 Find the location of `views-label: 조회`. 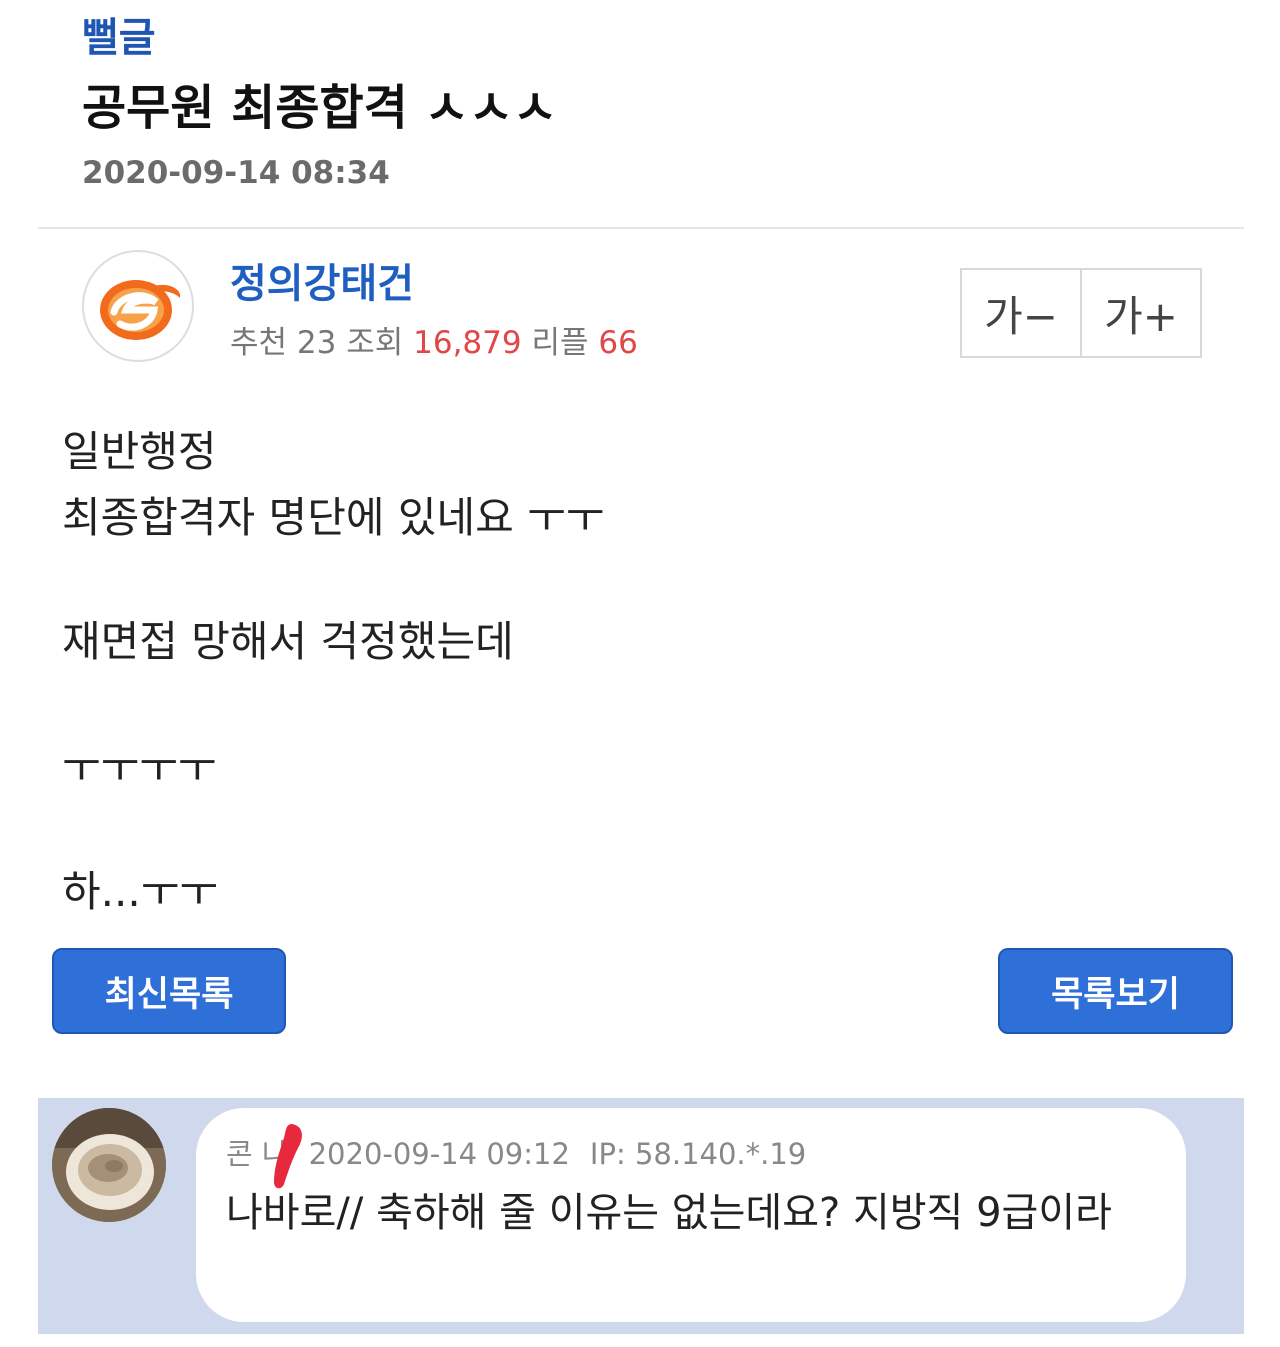

views-label: 조회 is located at coordinates (375, 343).